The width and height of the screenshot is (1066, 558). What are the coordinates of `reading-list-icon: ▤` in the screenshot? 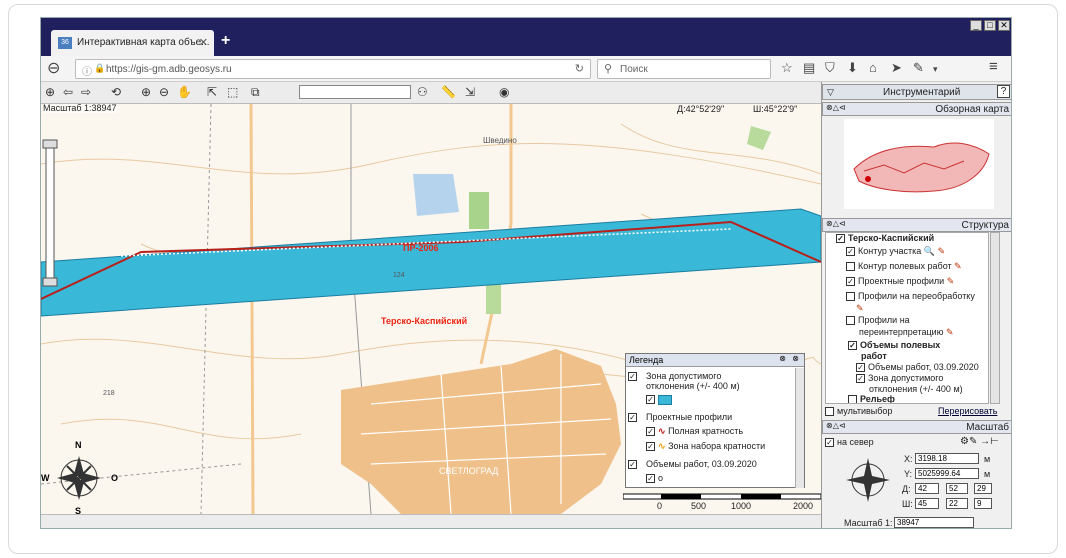 It's located at (809, 68).